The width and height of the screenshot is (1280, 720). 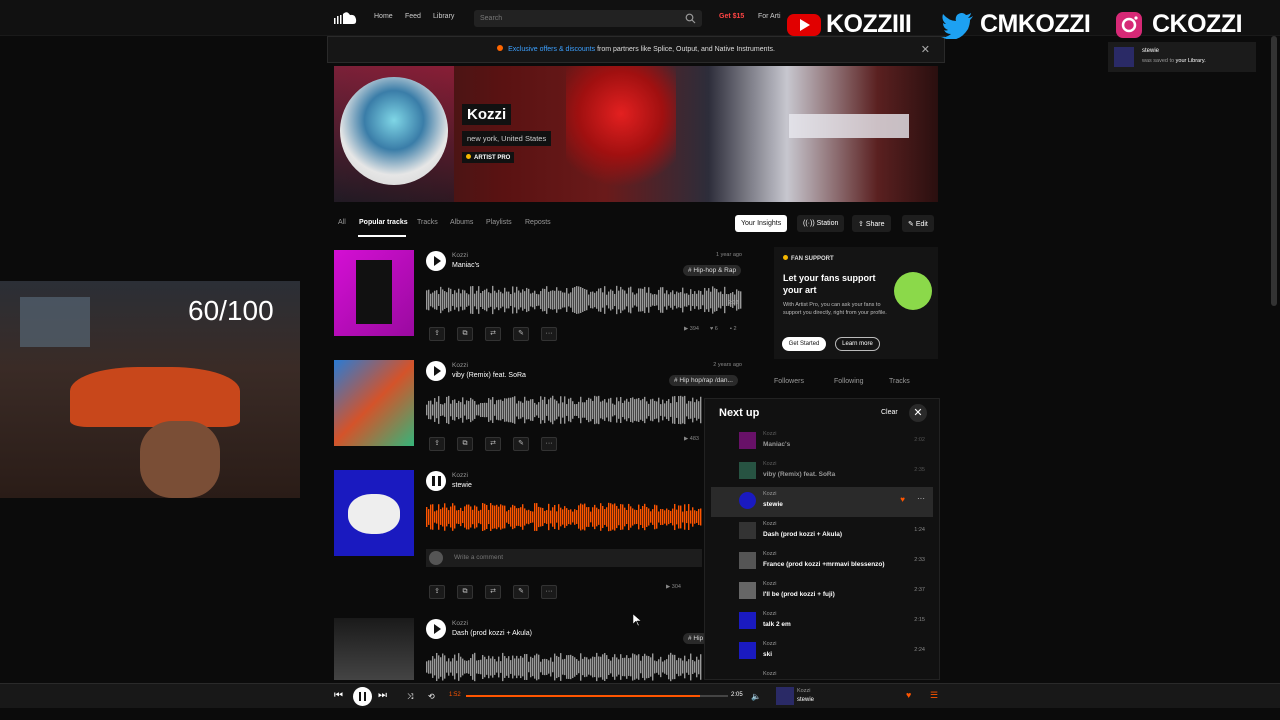 What do you see at coordinates (690, 18) in the screenshot?
I see `search-icon` at bounding box center [690, 18].